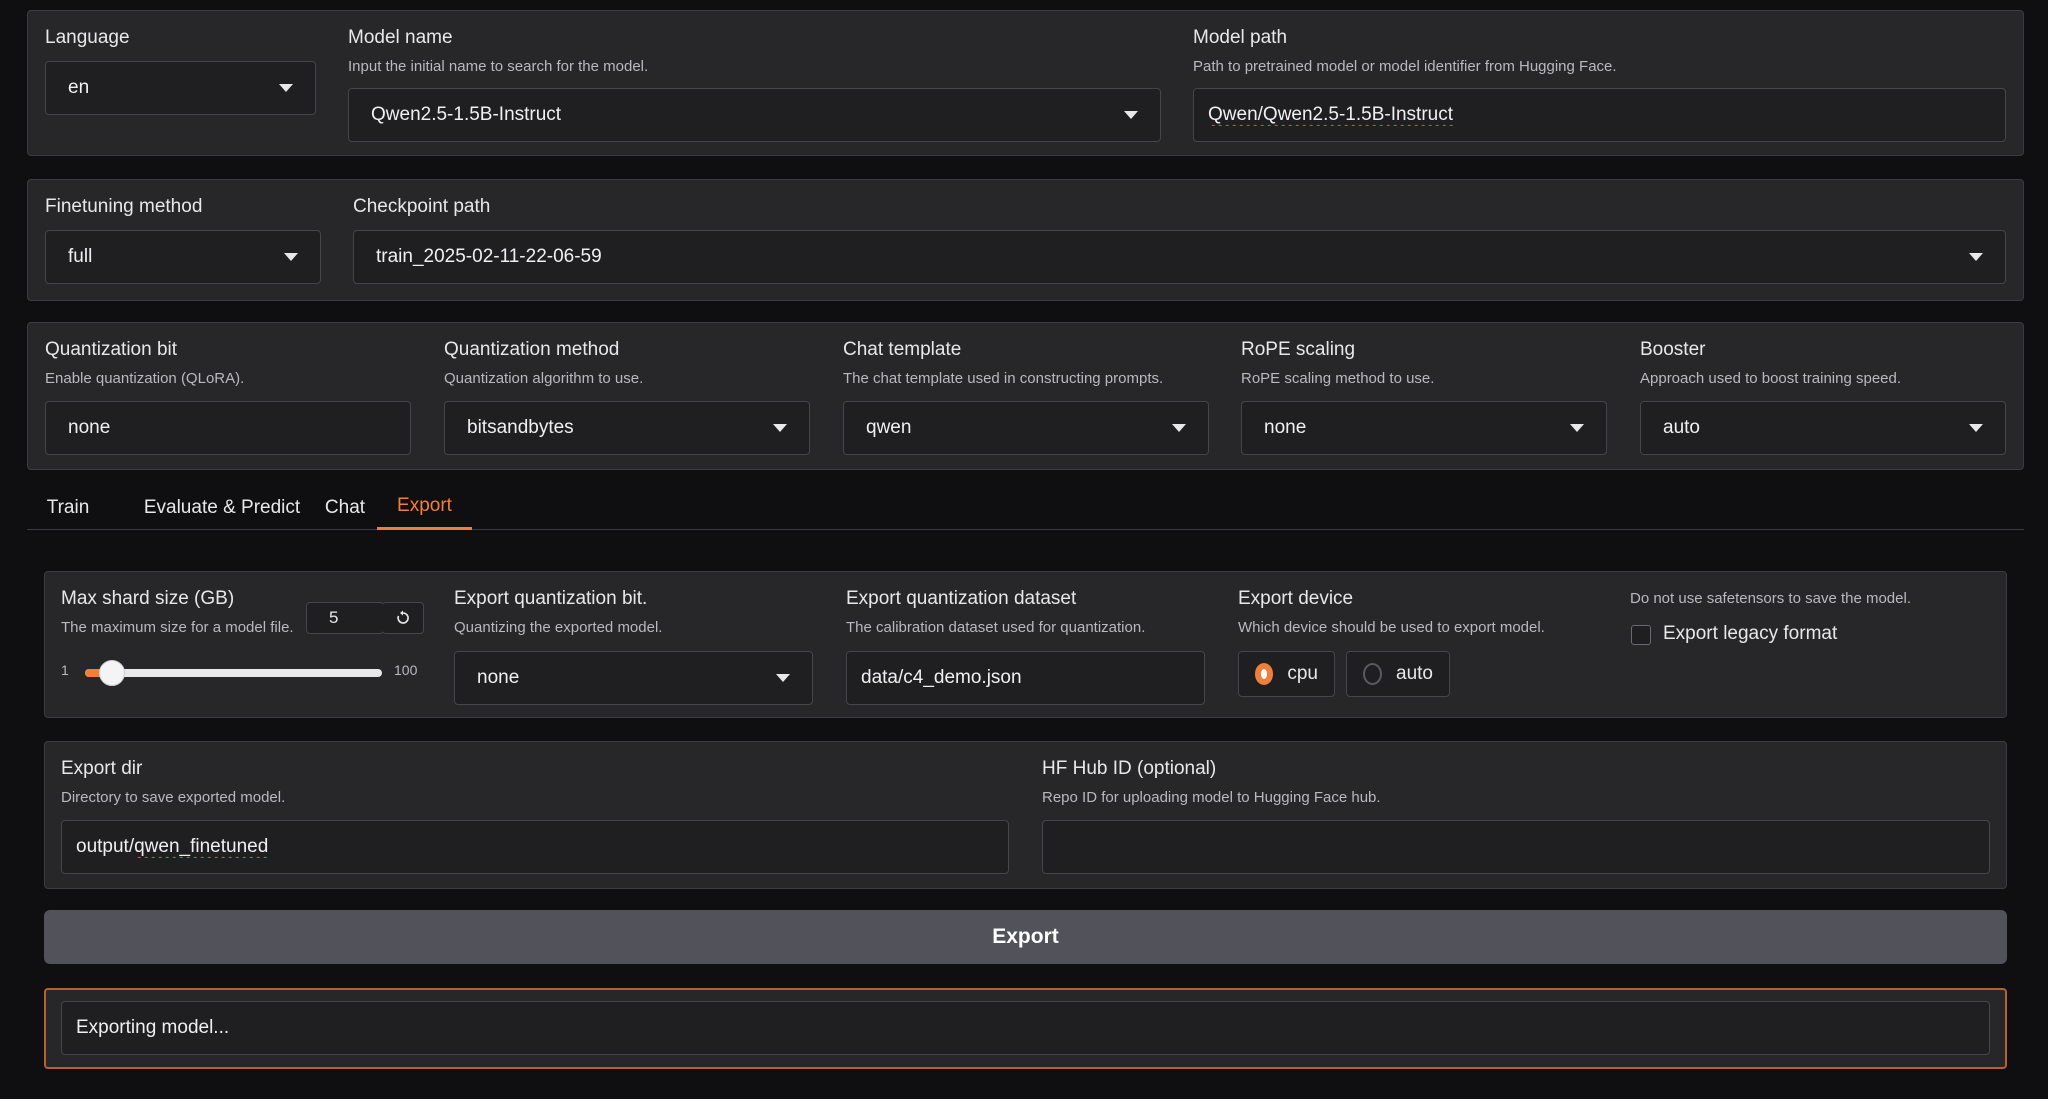 Image resolution: width=2048 pixels, height=1099 pixels. Describe the element at coordinates (466, 114) in the screenshot. I see `model-name-value: Qwen2.5-1.5B-Instruct` at that location.